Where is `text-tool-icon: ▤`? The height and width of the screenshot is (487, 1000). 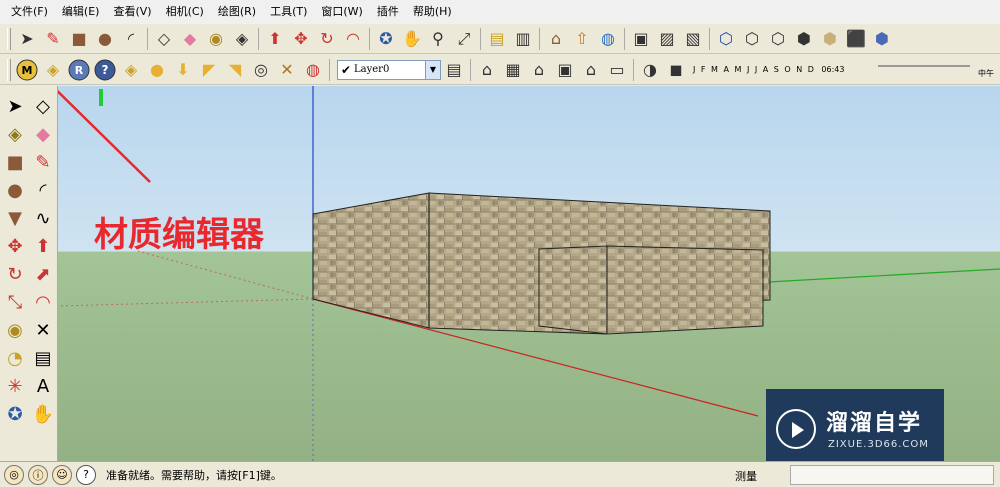 text-tool-icon: ▤ is located at coordinates (43, 358).